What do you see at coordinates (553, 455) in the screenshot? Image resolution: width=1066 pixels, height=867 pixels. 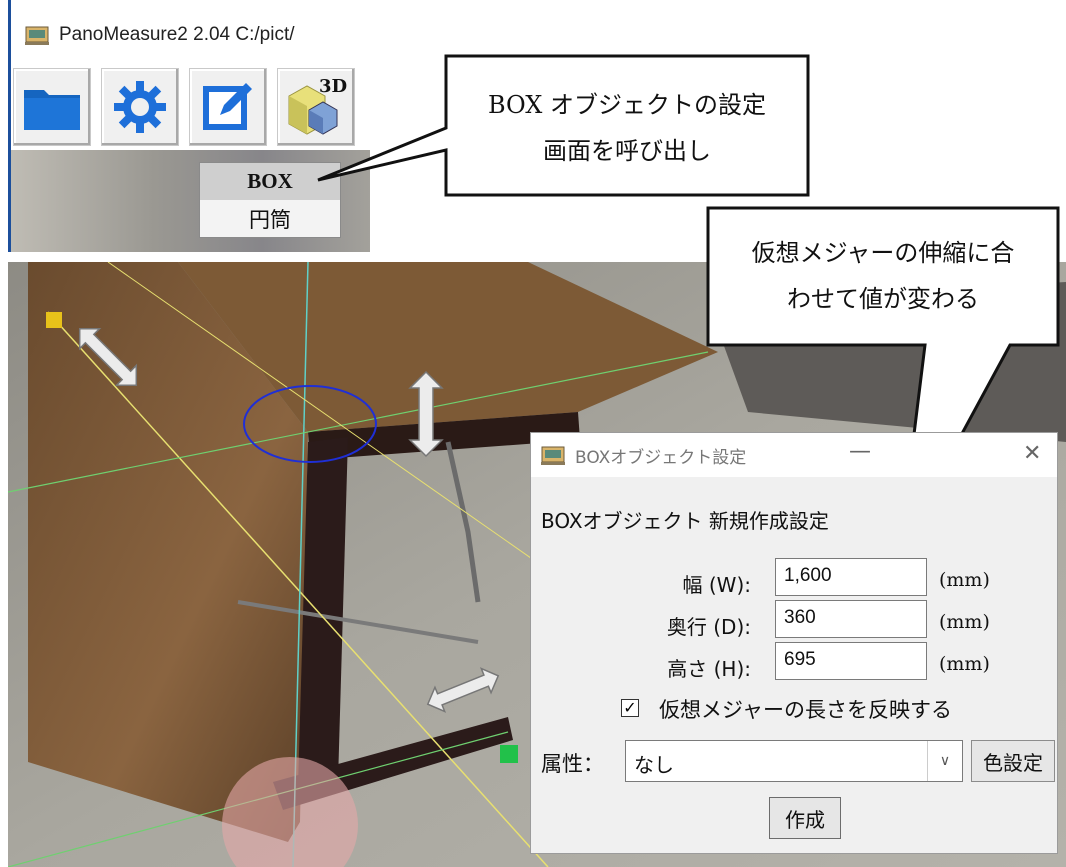 I see `app-icon` at bounding box center [553, 455].